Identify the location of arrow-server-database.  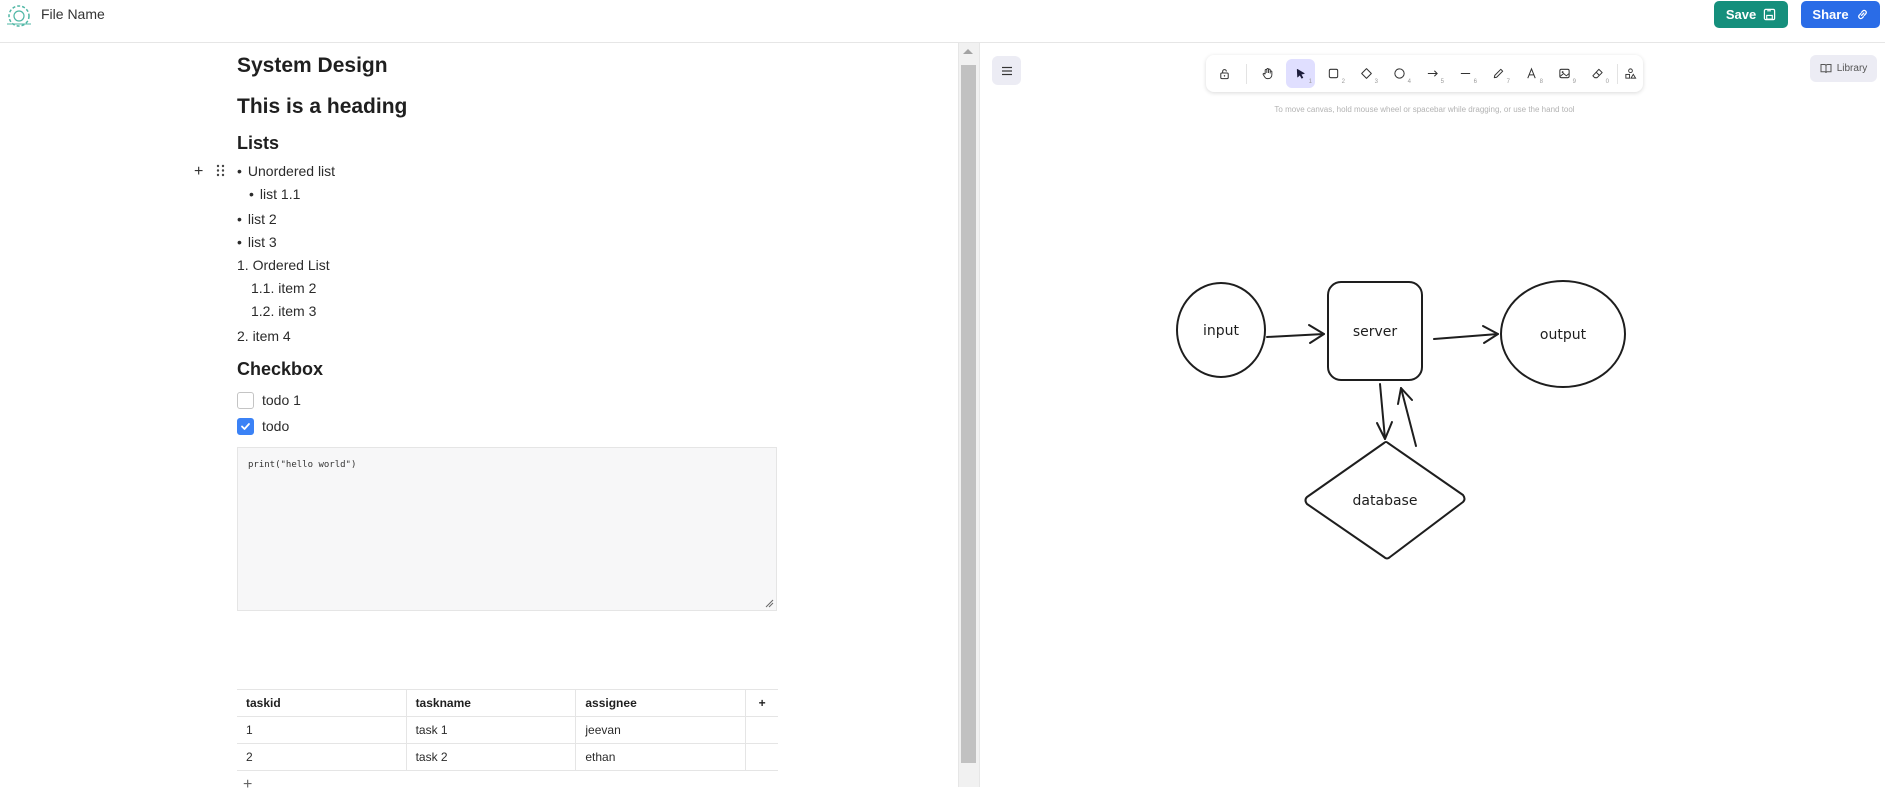
(1384, 411).